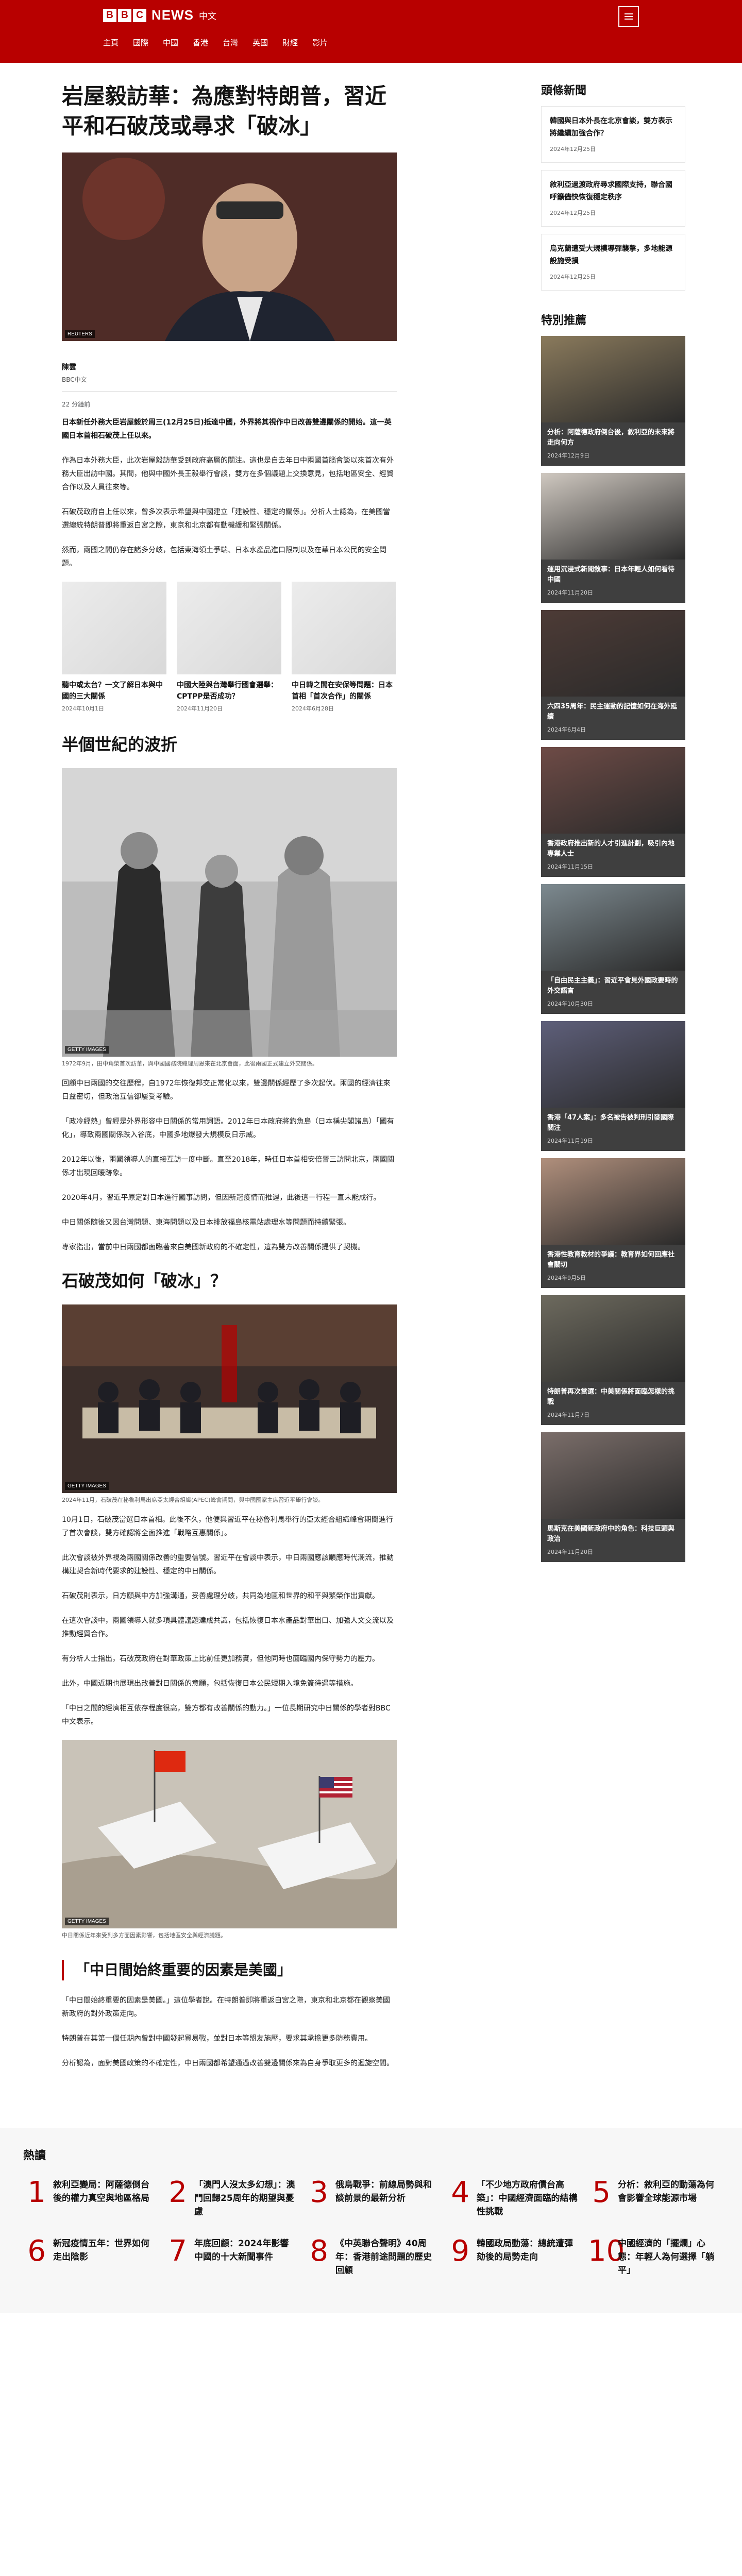  Describe the element at coordinates (319, 2192) in the screenshot. I see `most-read-rank: 3` at that location.